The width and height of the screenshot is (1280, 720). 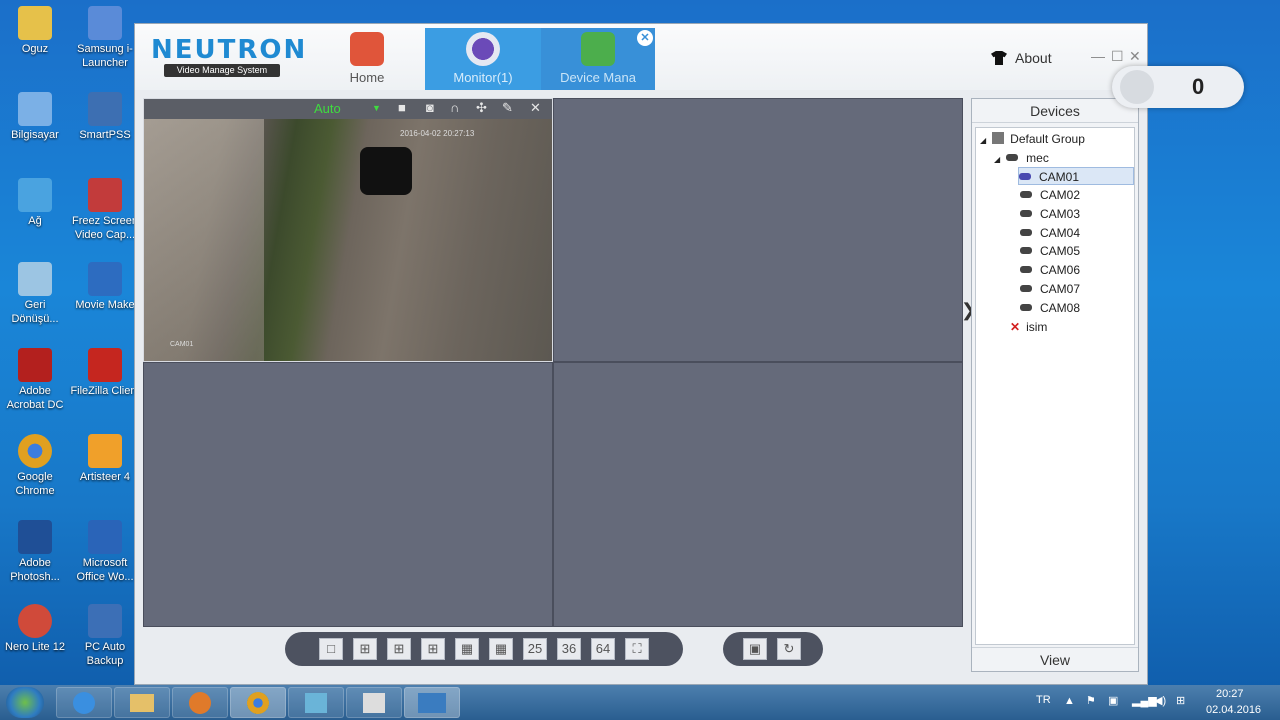 I want to click on desktop-icon-computer: Bilgisayar, so click(x=35, y=117).